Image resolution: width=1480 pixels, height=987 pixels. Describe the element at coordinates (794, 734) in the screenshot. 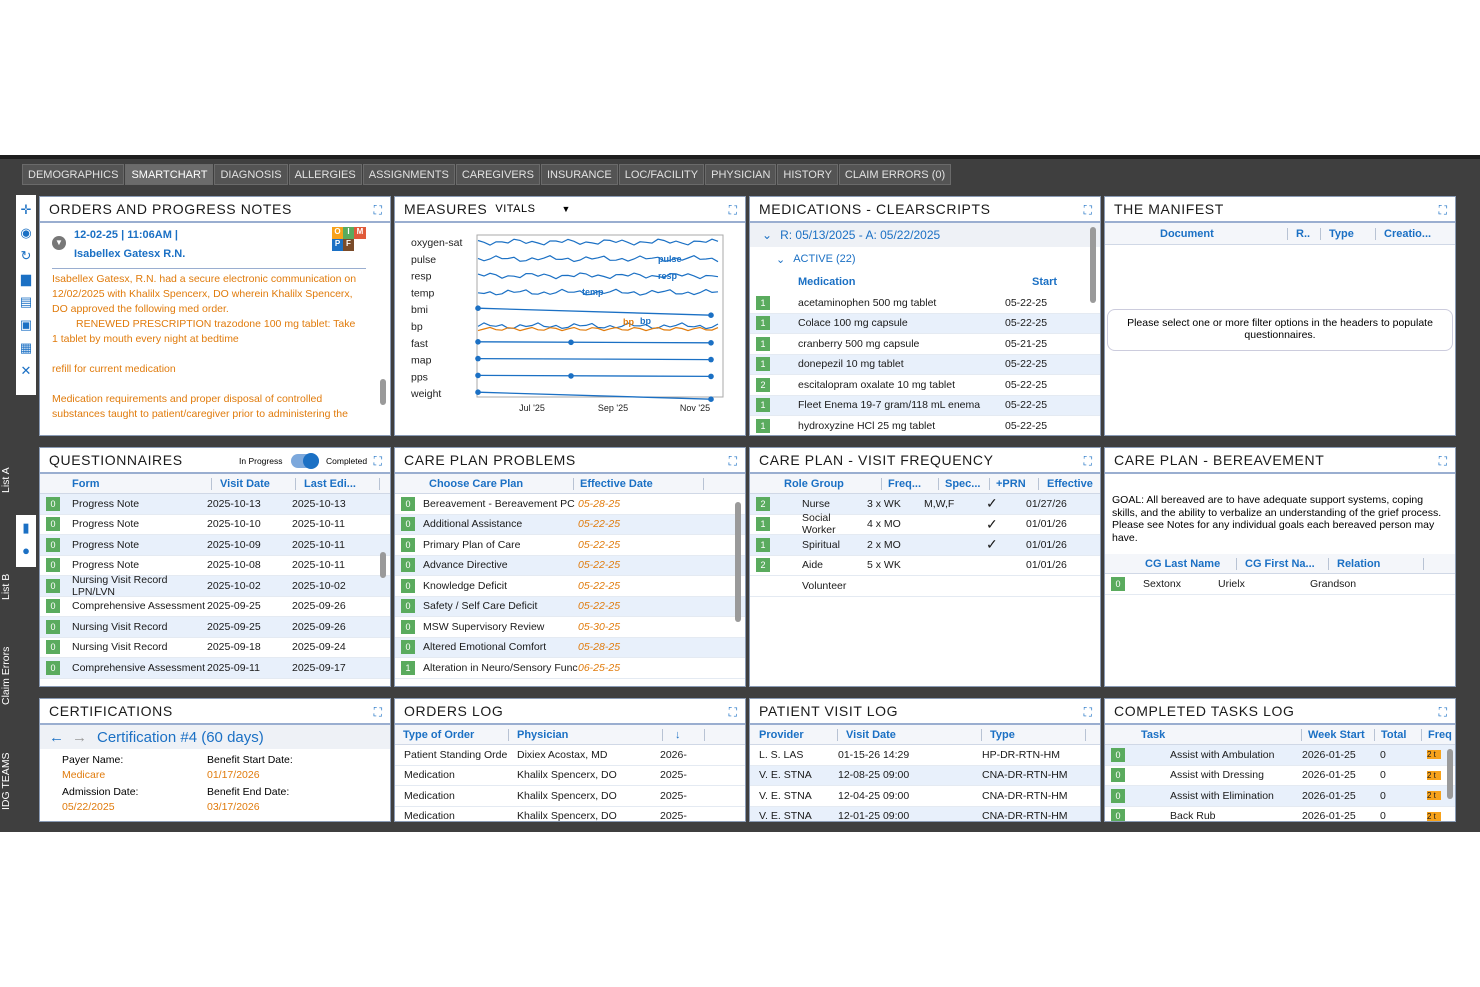

I see `col-provider: Provider` at that location.